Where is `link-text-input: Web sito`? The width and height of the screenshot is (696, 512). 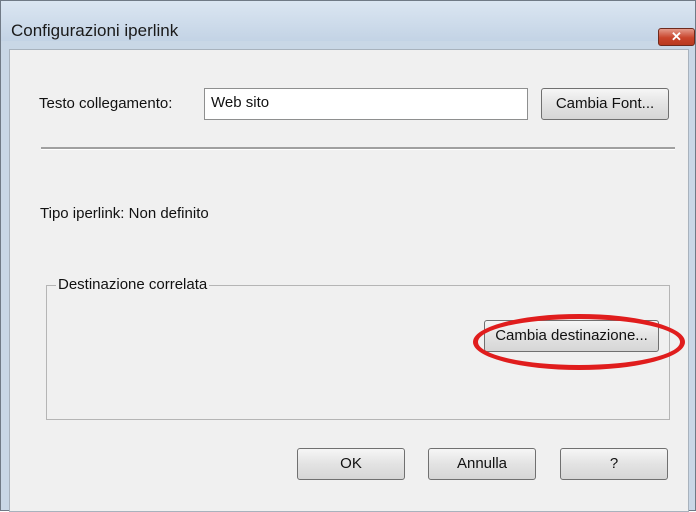
link-text-input: Web sito is located at coordinates (366, 104).